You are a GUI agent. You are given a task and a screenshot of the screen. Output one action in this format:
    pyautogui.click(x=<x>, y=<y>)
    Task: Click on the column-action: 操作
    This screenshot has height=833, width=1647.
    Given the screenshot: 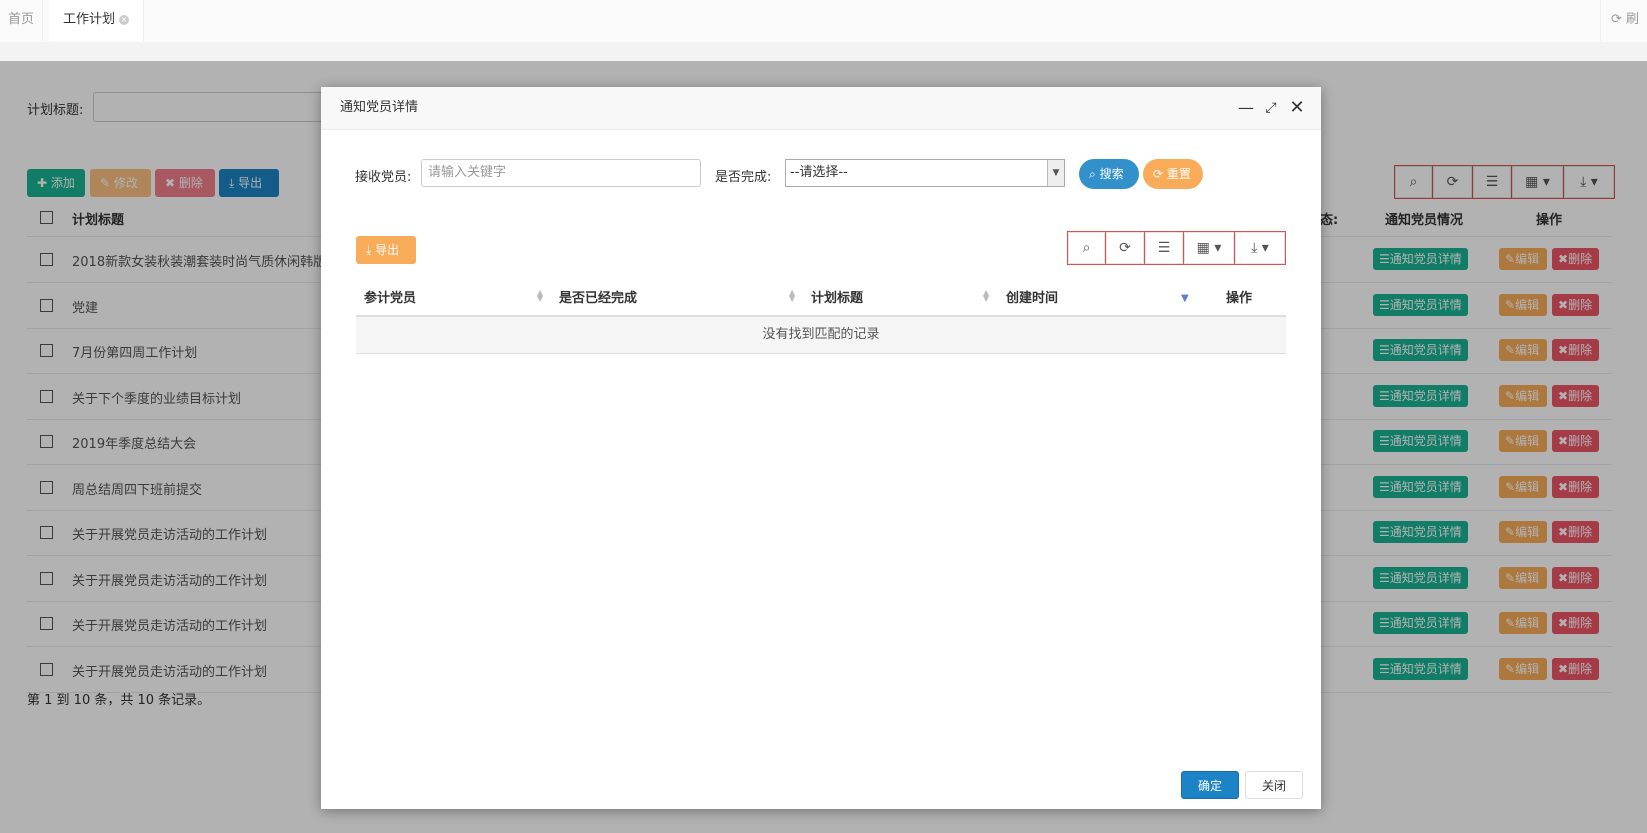 What is the action you would take?
    pyautogui.click(x=1239, y=298)
    